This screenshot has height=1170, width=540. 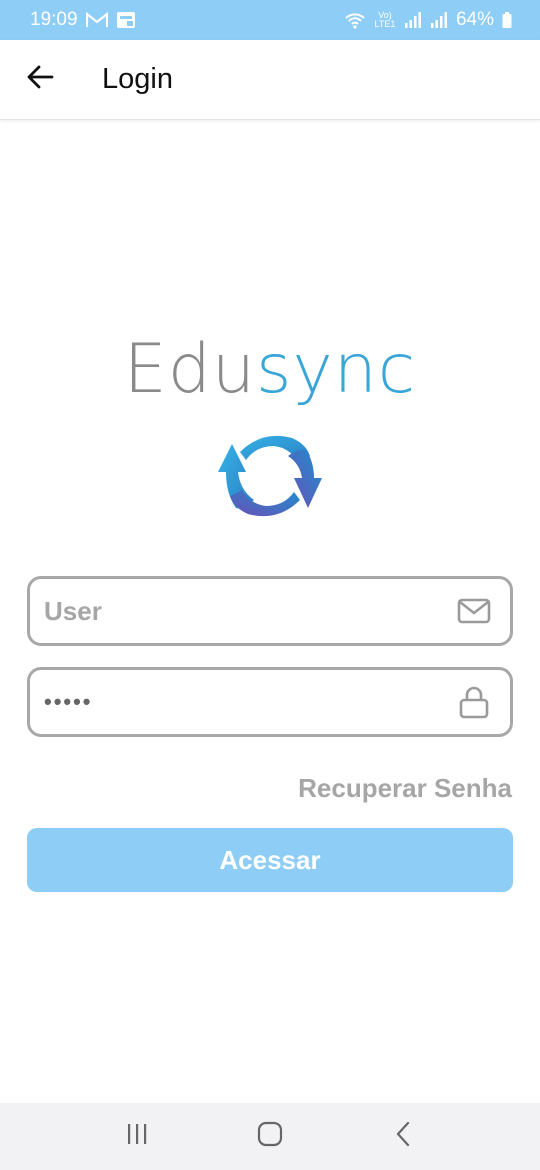 What do you see at coordinates (250, 611) in the screenshot?
I see `user-input` at bounding box center [250, 611].